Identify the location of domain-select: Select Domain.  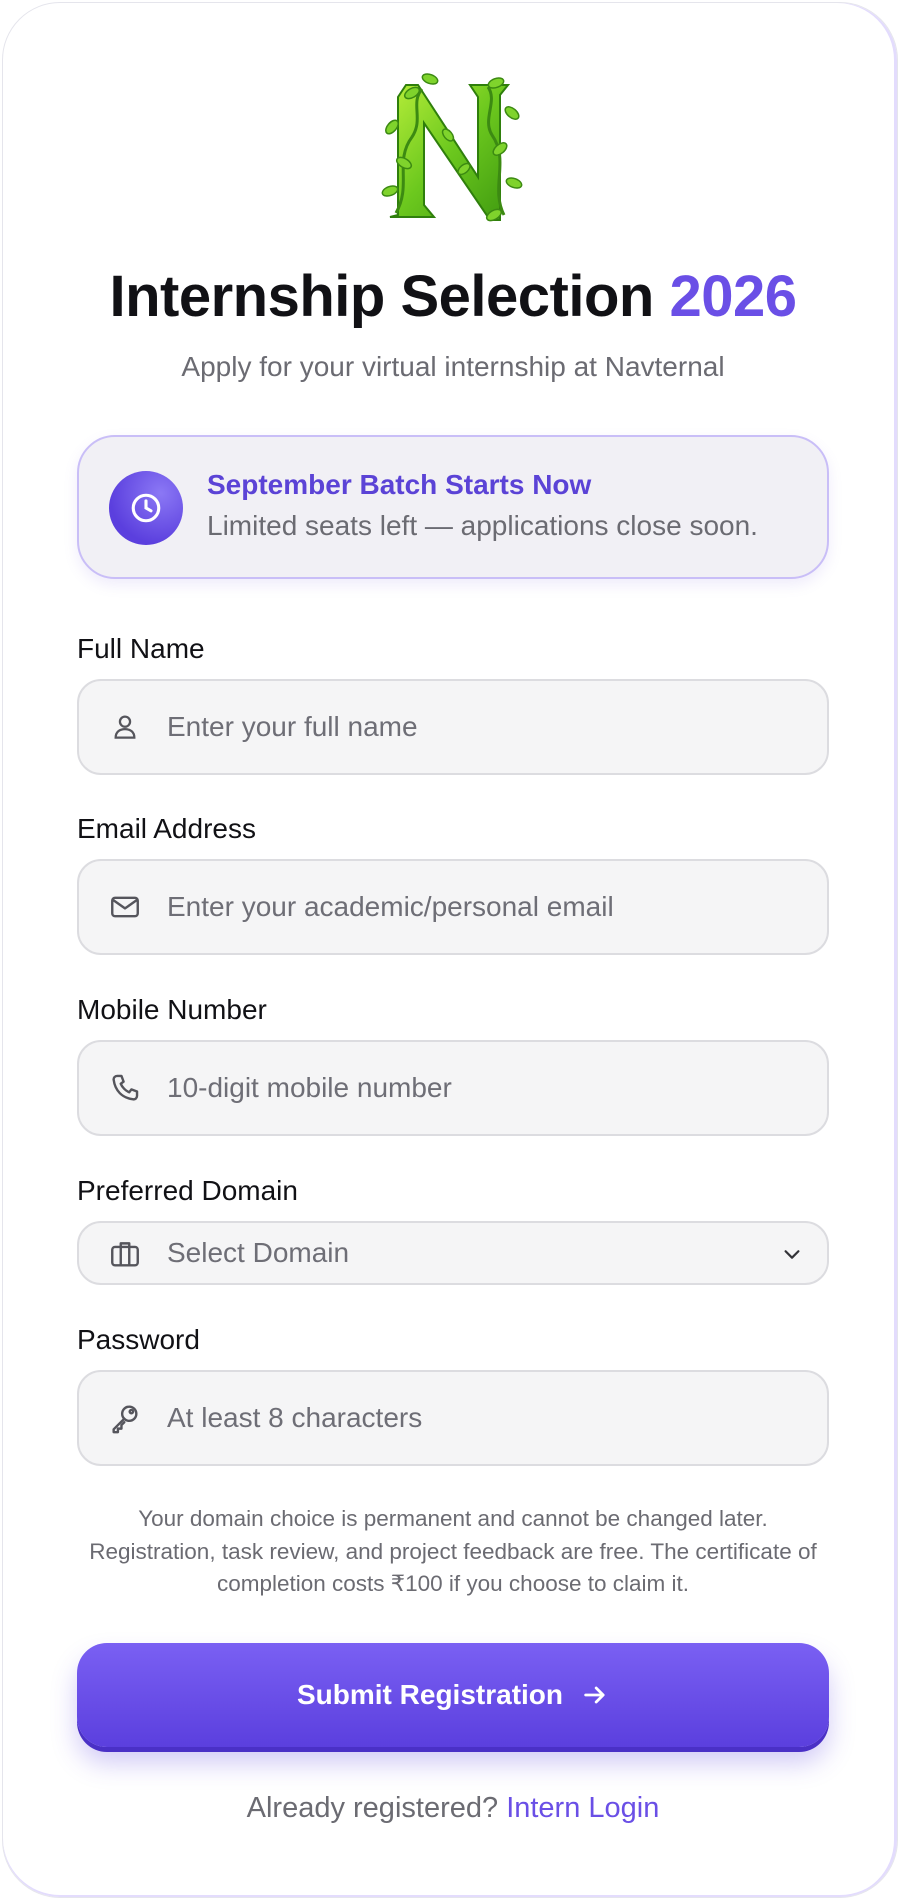
(453, 1253).